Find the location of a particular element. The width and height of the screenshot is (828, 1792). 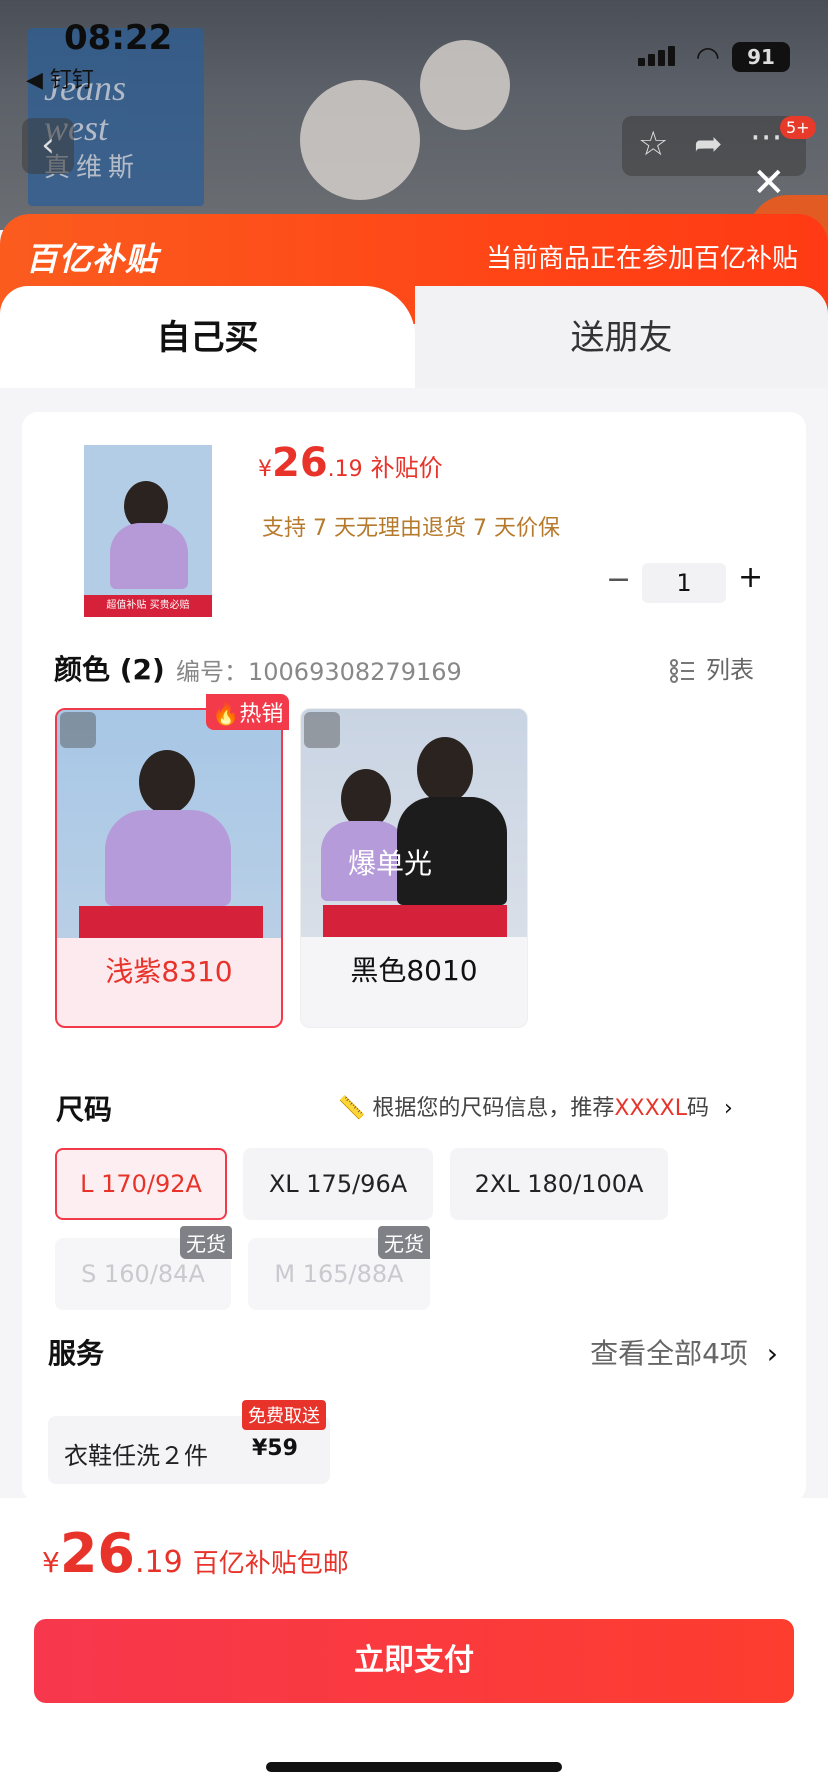

total-price-label: 百亿补贴包邮 is located at coordinates (270, 1564).